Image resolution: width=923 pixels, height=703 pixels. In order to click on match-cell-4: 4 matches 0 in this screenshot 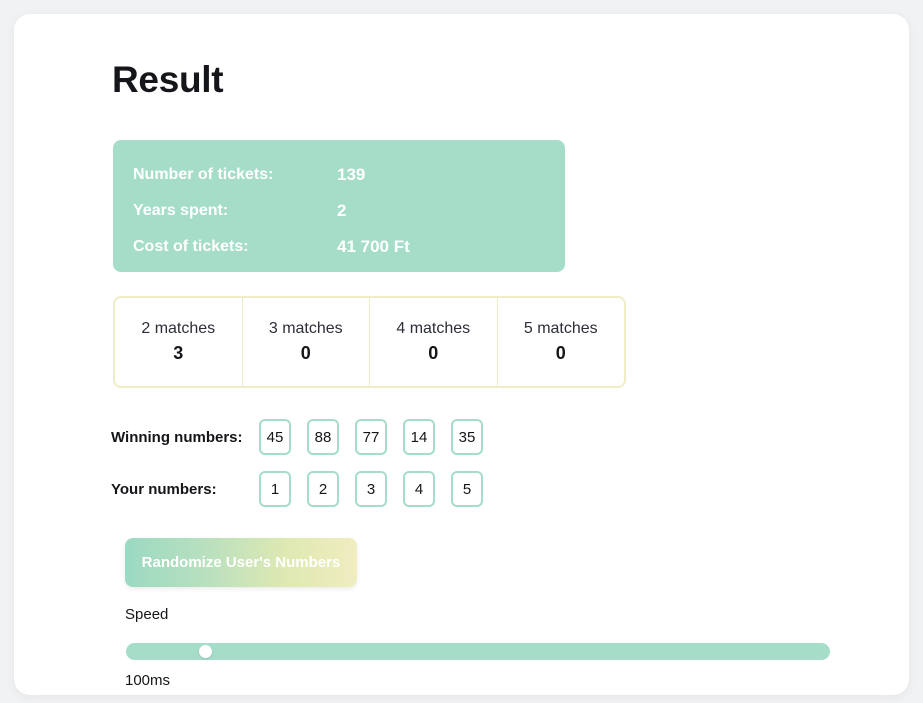, I will do `click(434, 342)`.